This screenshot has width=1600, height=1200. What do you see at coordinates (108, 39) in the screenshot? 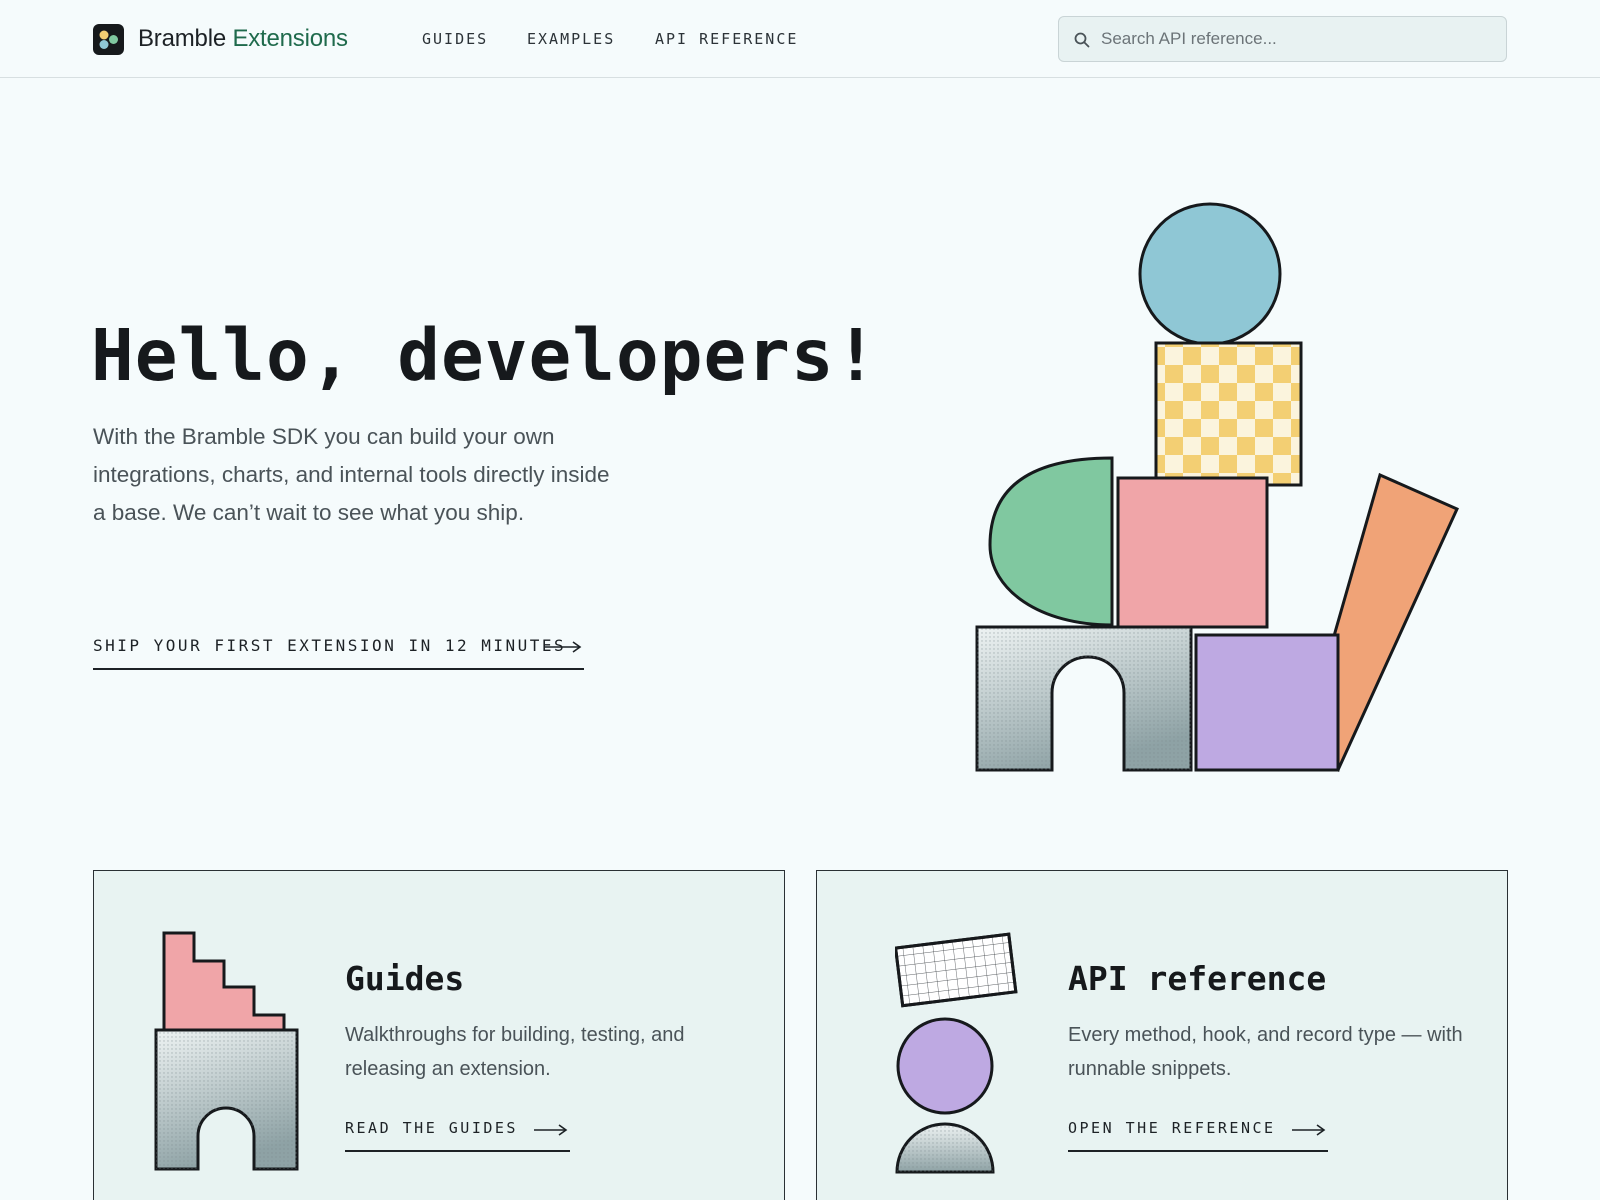
I see `bramble-logo-icon` at bounding box center [108, 39].